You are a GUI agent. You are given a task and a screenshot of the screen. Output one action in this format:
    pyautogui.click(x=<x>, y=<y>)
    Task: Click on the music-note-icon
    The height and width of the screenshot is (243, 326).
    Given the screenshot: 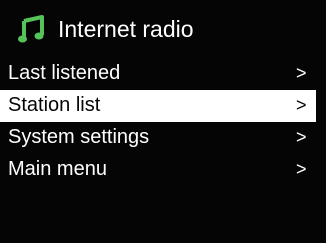 What is the action you would take?
    pyautogui.click(x=31, y=29)
    